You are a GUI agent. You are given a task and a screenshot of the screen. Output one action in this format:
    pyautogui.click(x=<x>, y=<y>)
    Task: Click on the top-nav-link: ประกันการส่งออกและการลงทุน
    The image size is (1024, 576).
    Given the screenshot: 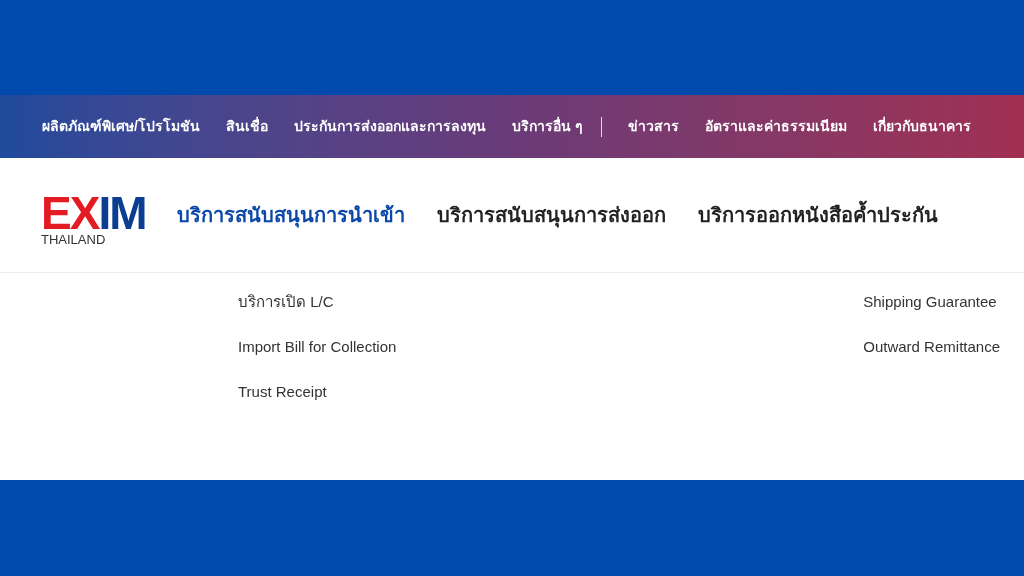 What is the action you would take?
    pyautogui.click(x=389, y=126)
    